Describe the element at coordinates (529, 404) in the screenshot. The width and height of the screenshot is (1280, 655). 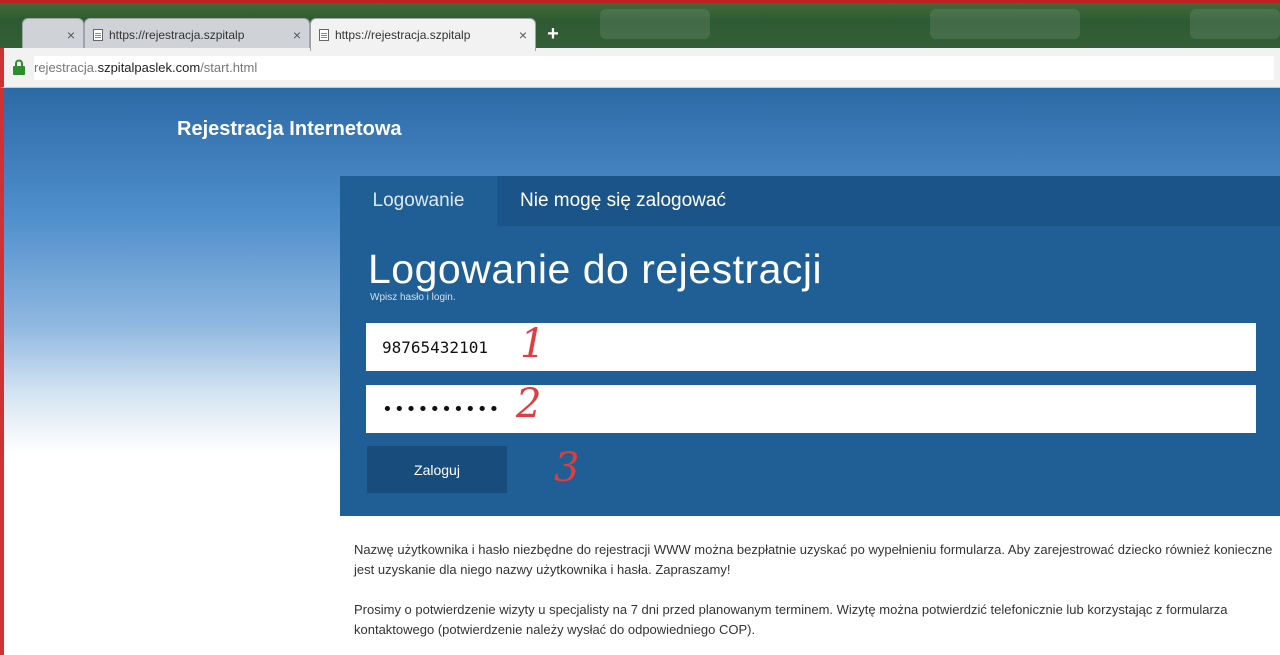
I see `annotation-step-2: 2` at that location.